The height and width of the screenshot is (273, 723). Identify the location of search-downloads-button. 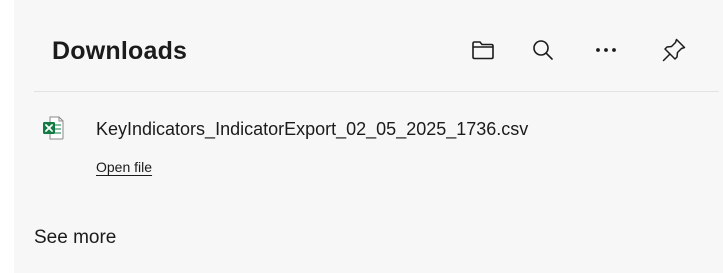
(543, 50).